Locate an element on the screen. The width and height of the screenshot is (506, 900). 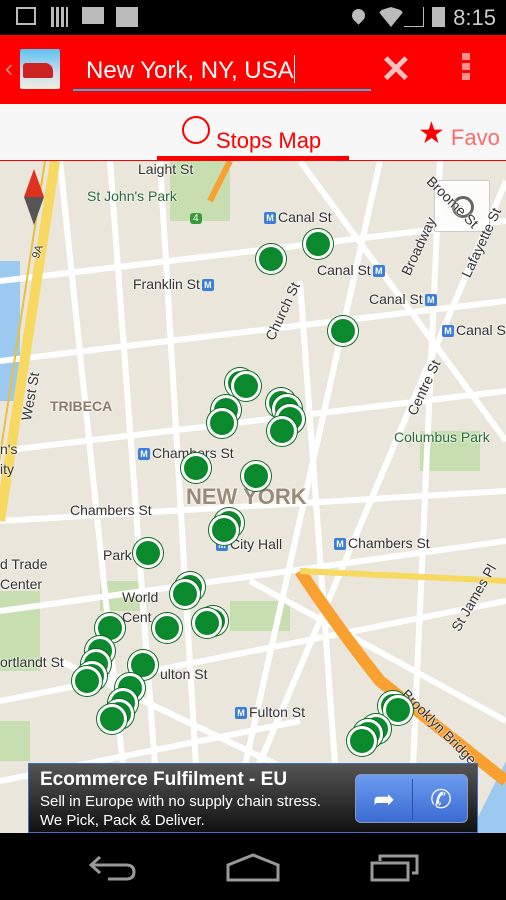
tab-label: Favo is located at coordinates (475, 137).